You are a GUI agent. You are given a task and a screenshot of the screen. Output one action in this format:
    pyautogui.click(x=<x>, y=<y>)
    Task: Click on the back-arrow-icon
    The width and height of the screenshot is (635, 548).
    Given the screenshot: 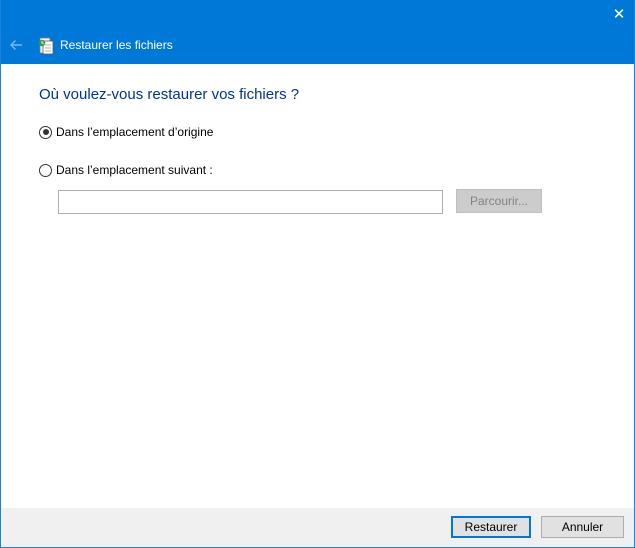 What is the action you would take?
    pyautogui.click(x=16, y=45)
    